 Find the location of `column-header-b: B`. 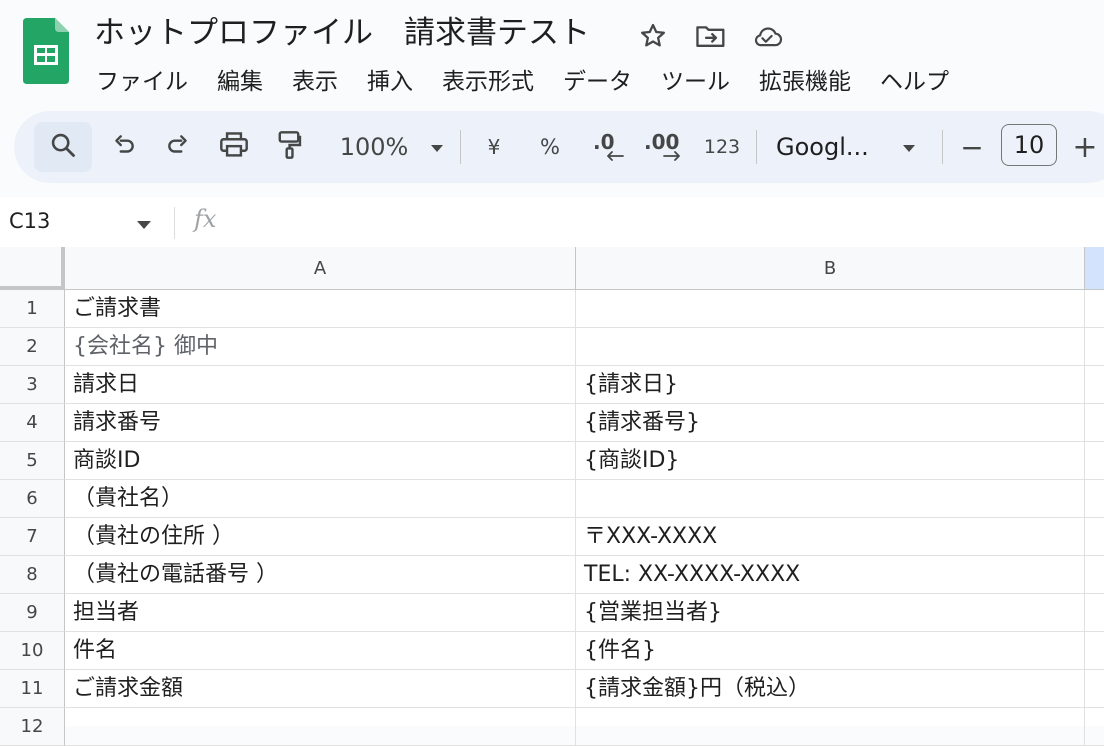

column-header-b: B is located at coordinates (830, 268).